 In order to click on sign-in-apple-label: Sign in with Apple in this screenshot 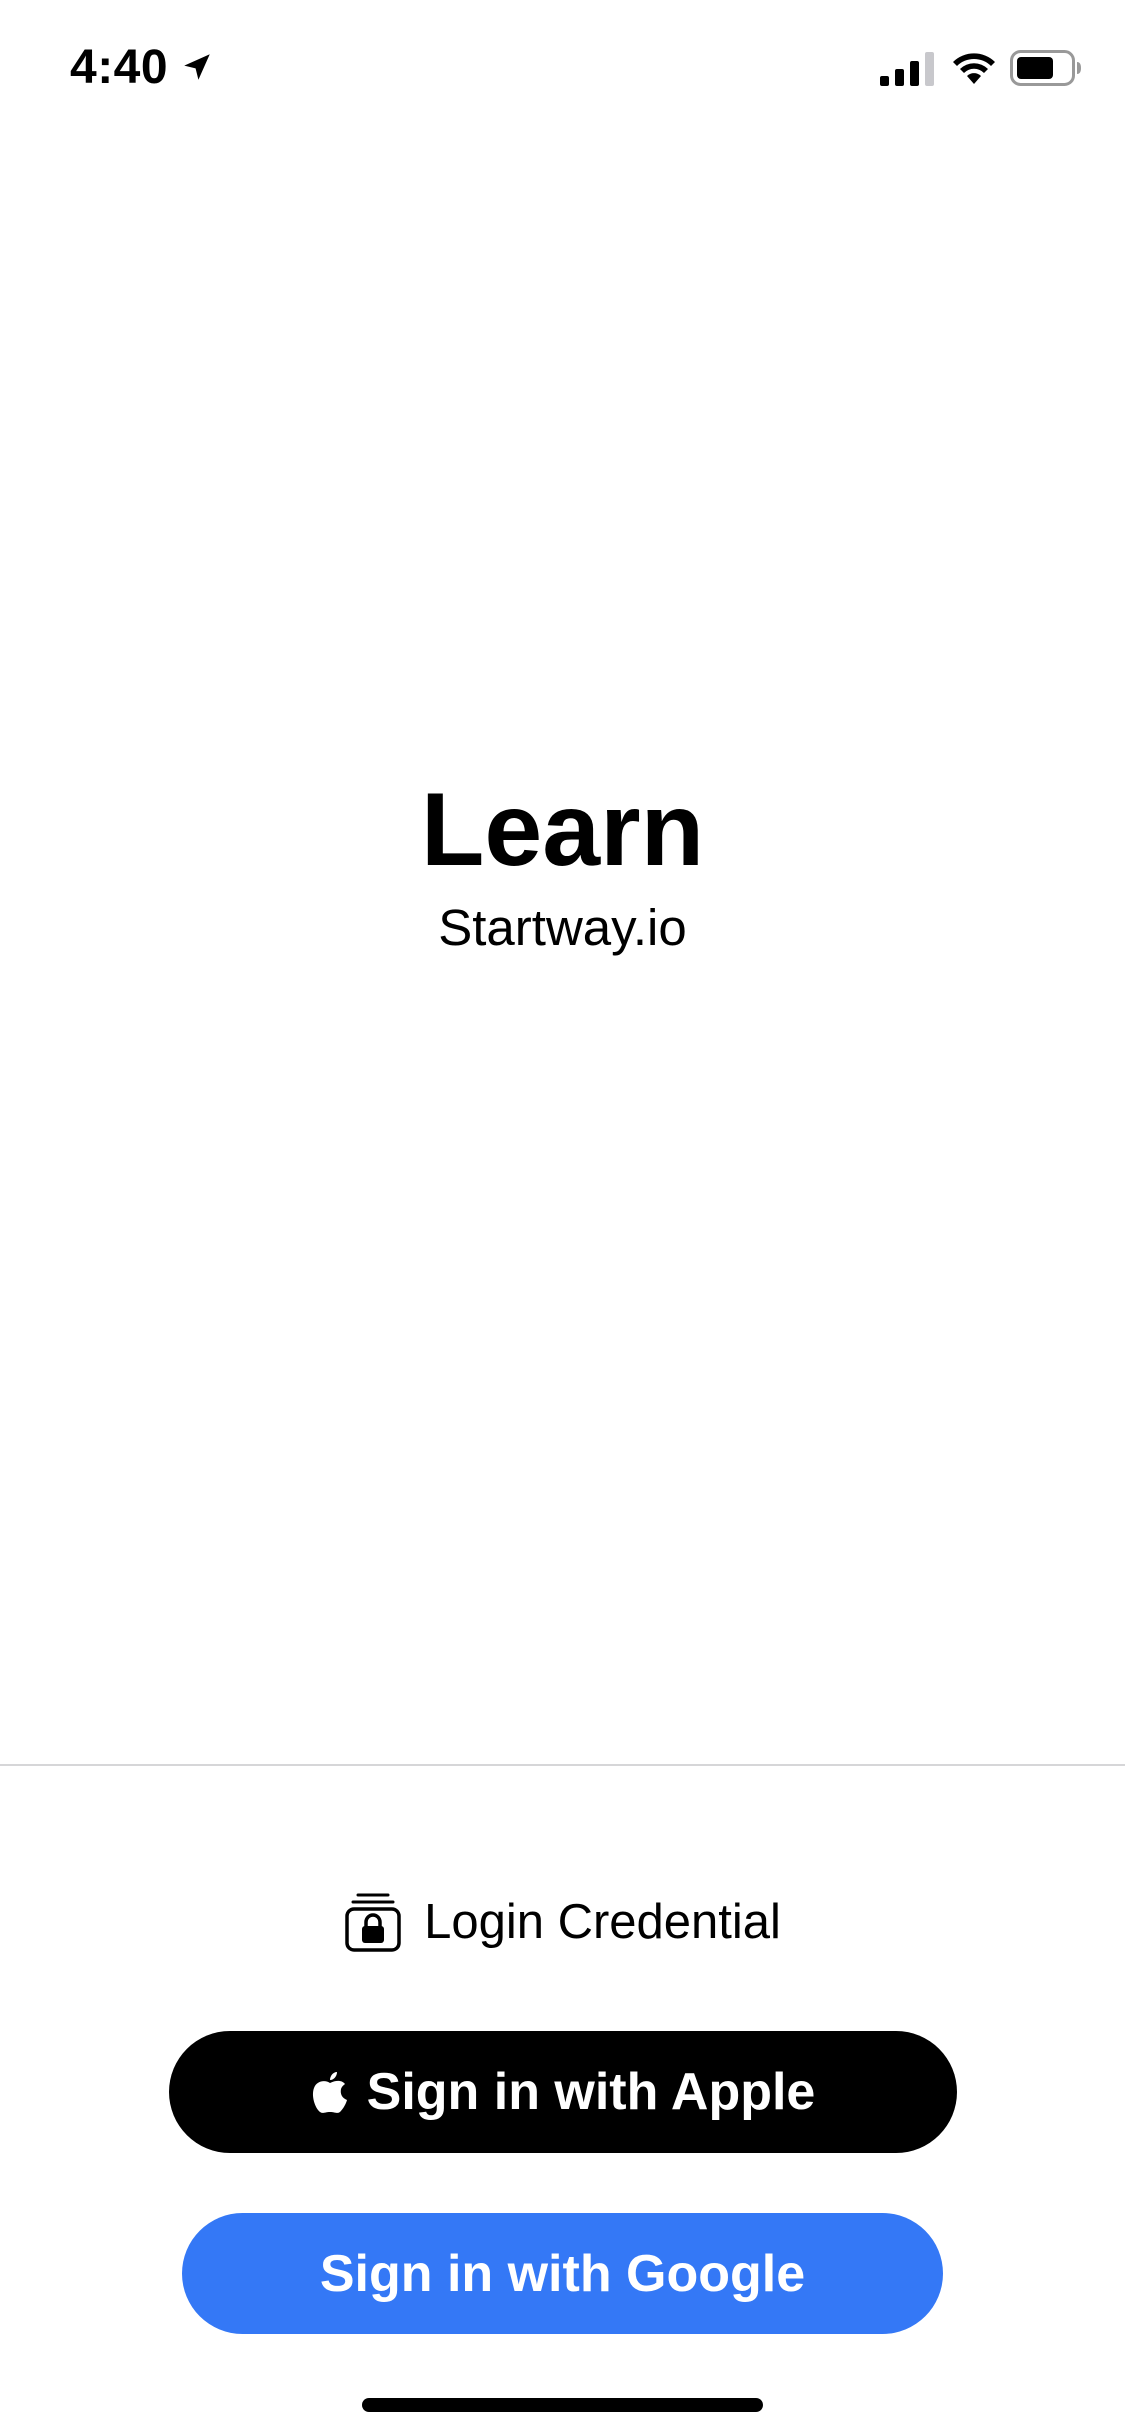, I will do `click(591, 2092)`.